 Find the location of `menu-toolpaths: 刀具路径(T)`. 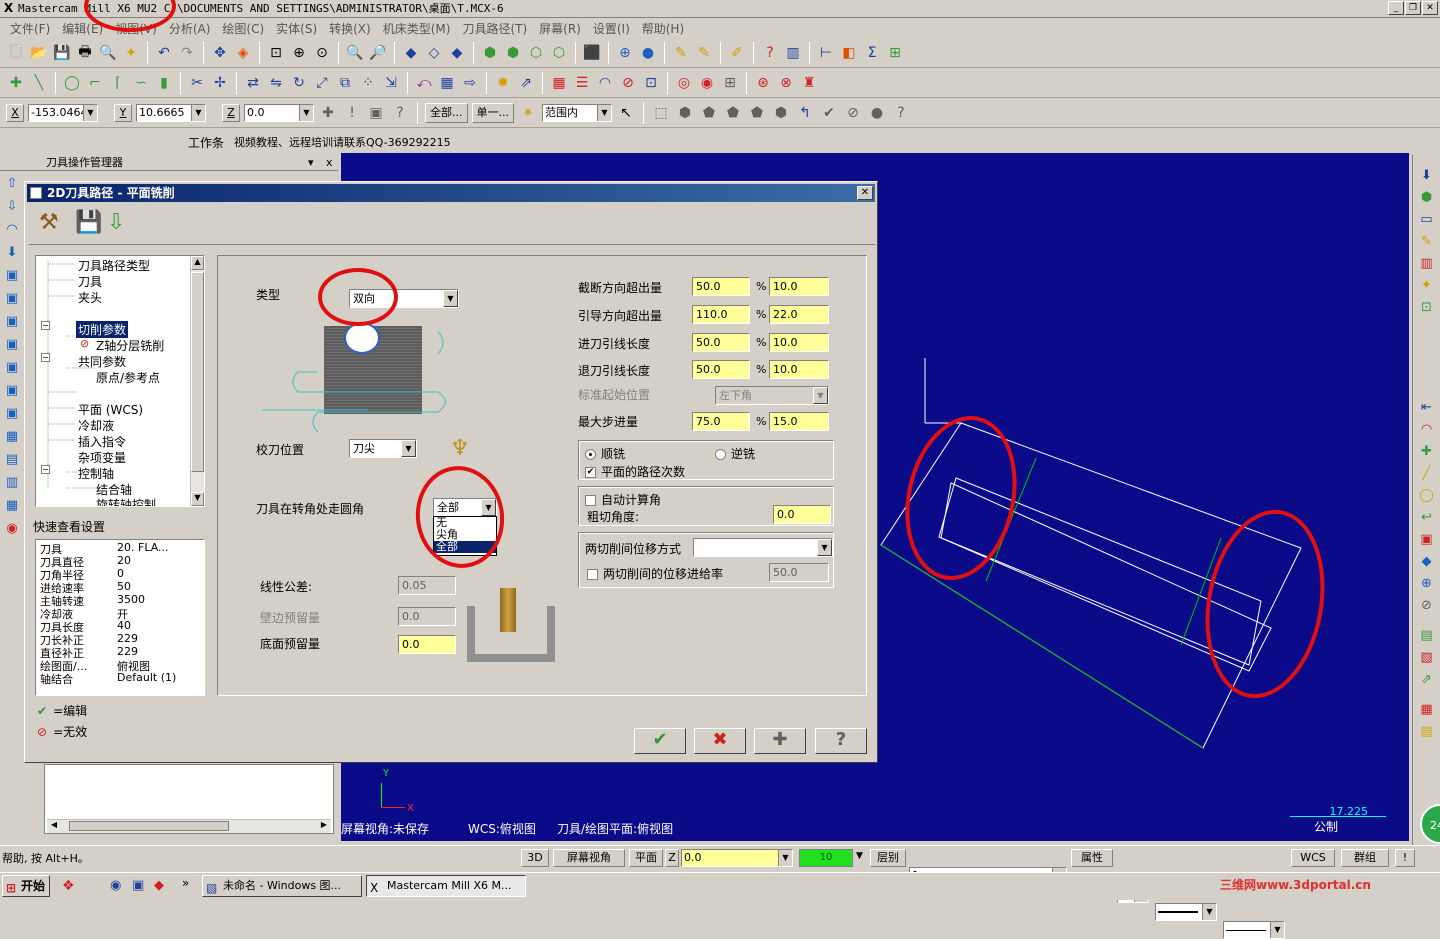

menu-toolpaths: 刀具路径(T) is located at coordinates (494, 28).